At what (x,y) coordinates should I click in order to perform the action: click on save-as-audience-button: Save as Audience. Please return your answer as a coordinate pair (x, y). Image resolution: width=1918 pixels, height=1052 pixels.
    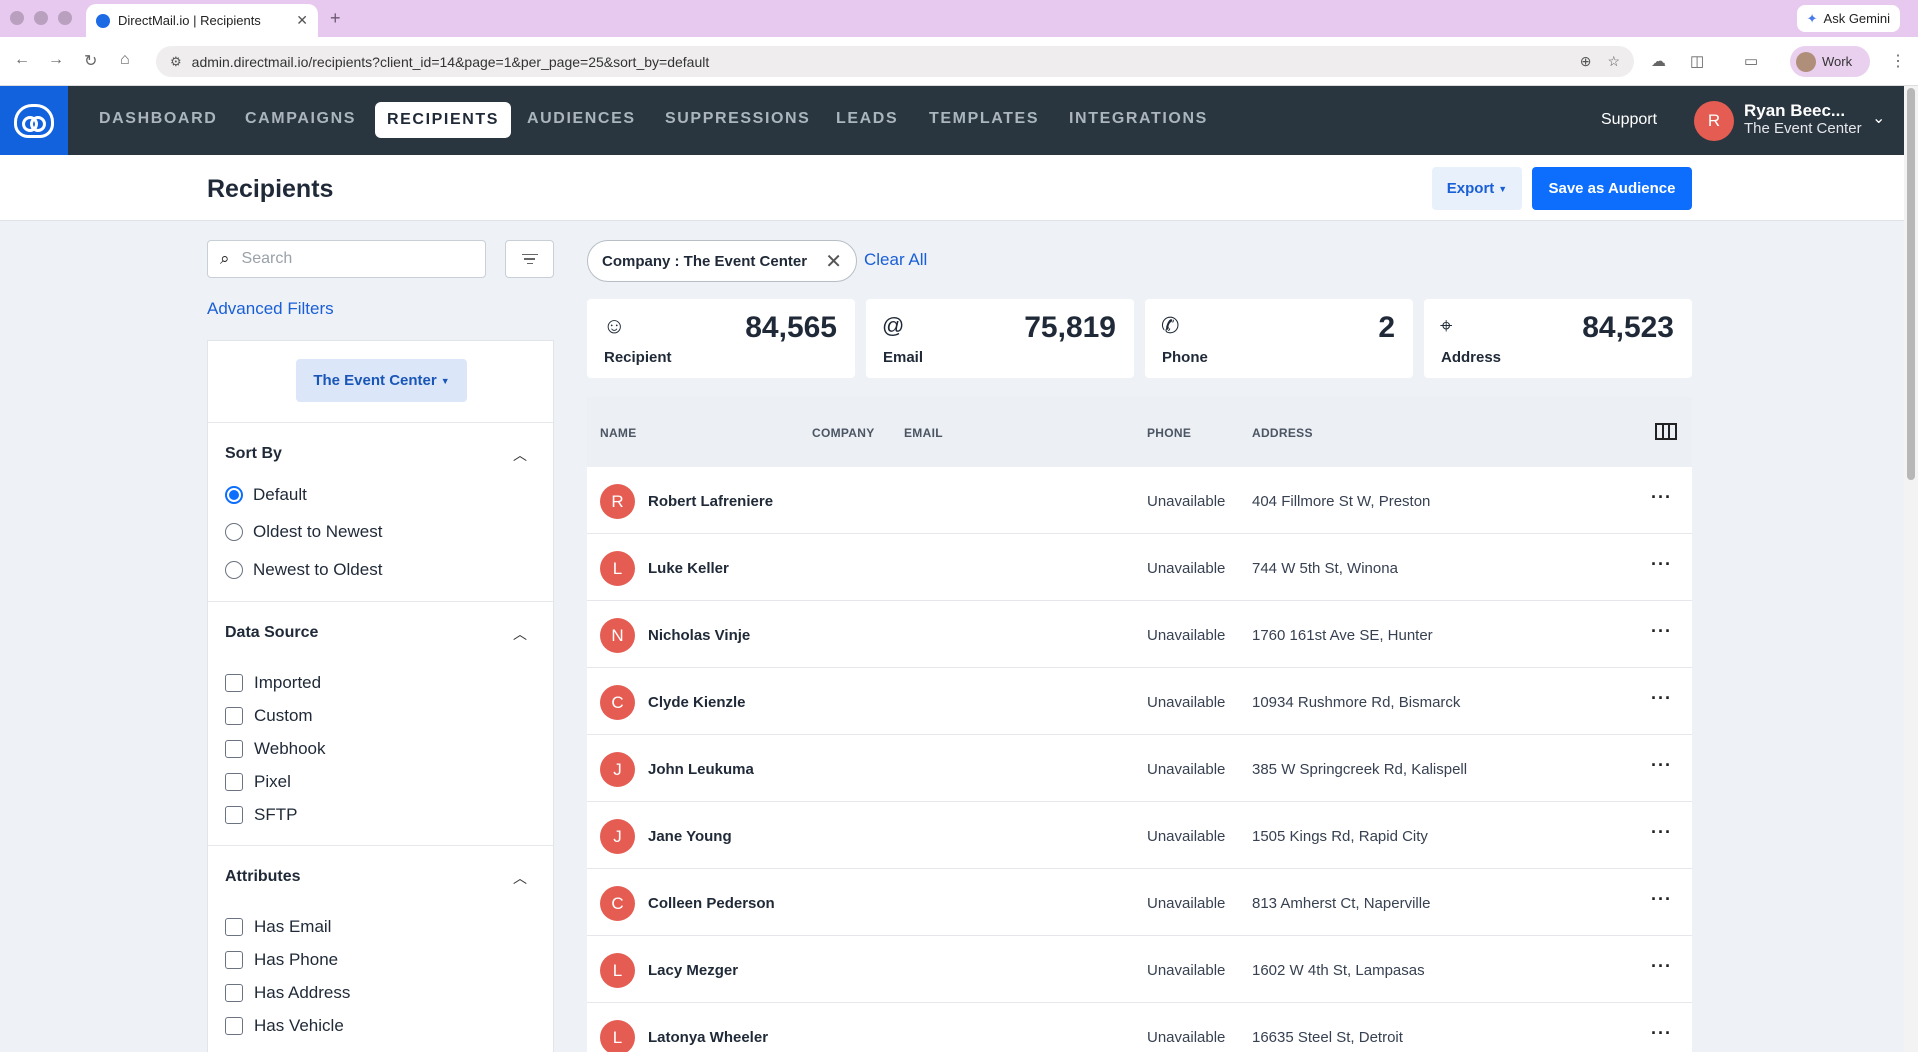
    Looking at the image, I should click on (1612, 188).